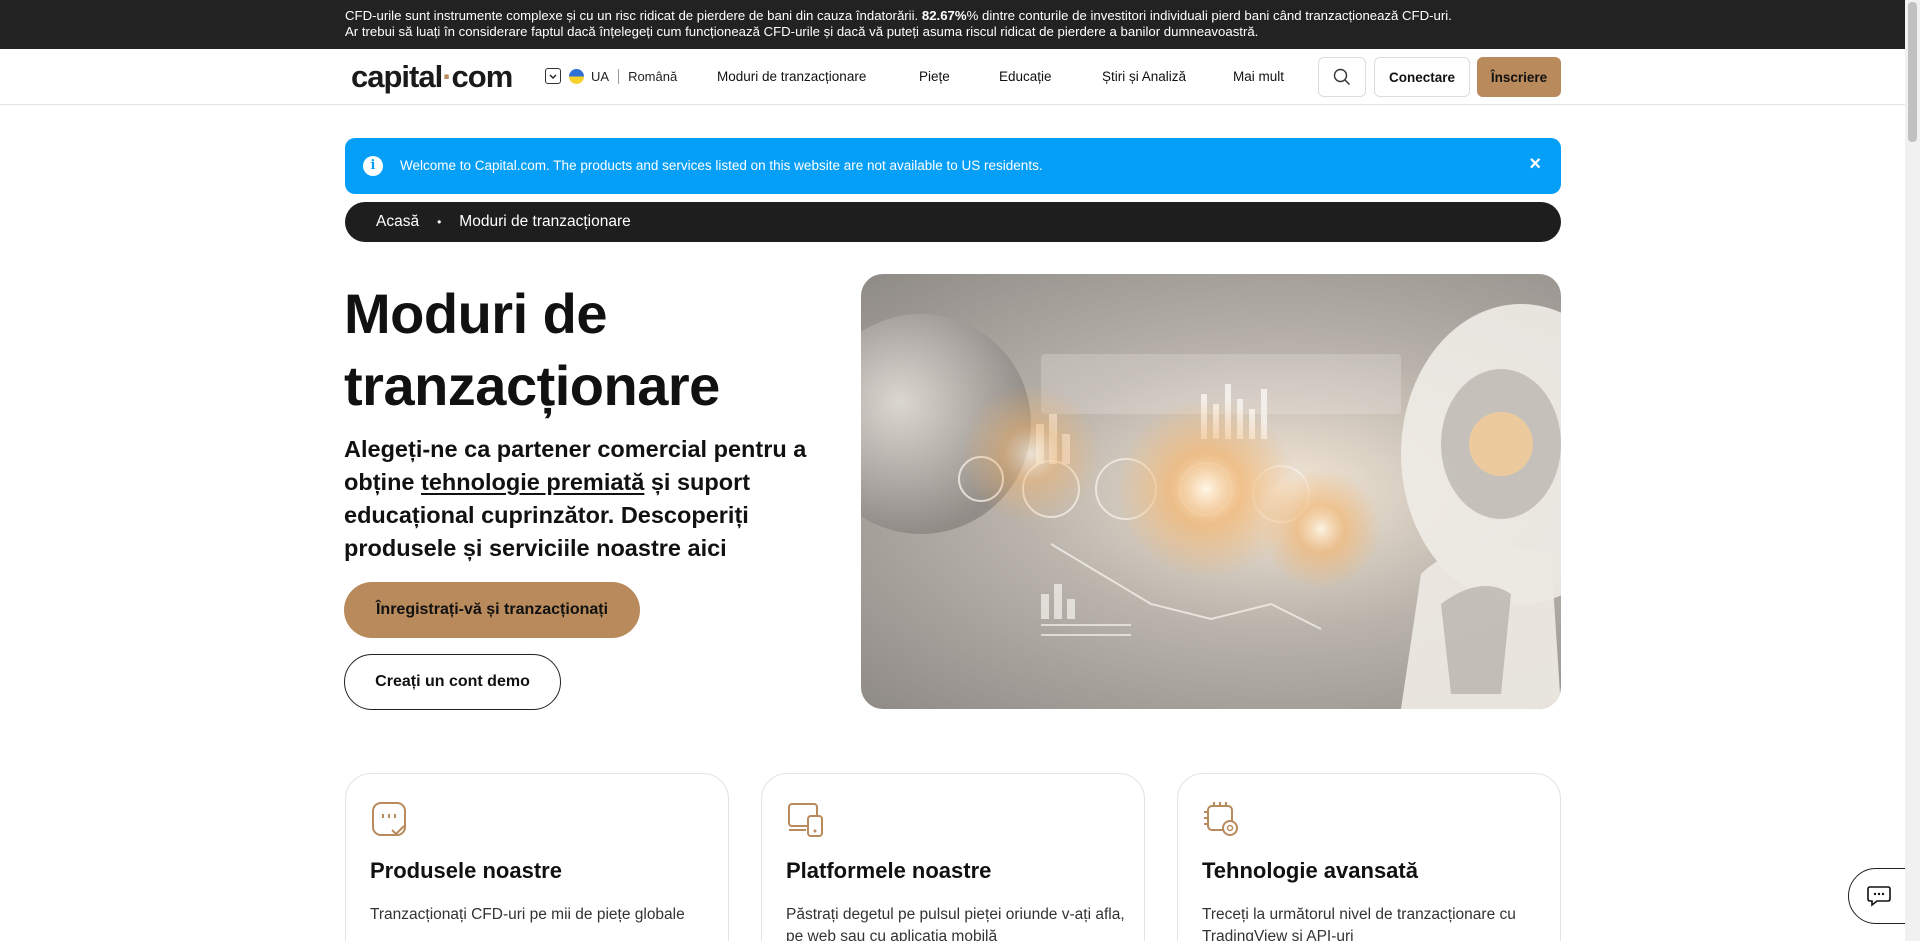  I want to click on products-icon, so click(389, 819).